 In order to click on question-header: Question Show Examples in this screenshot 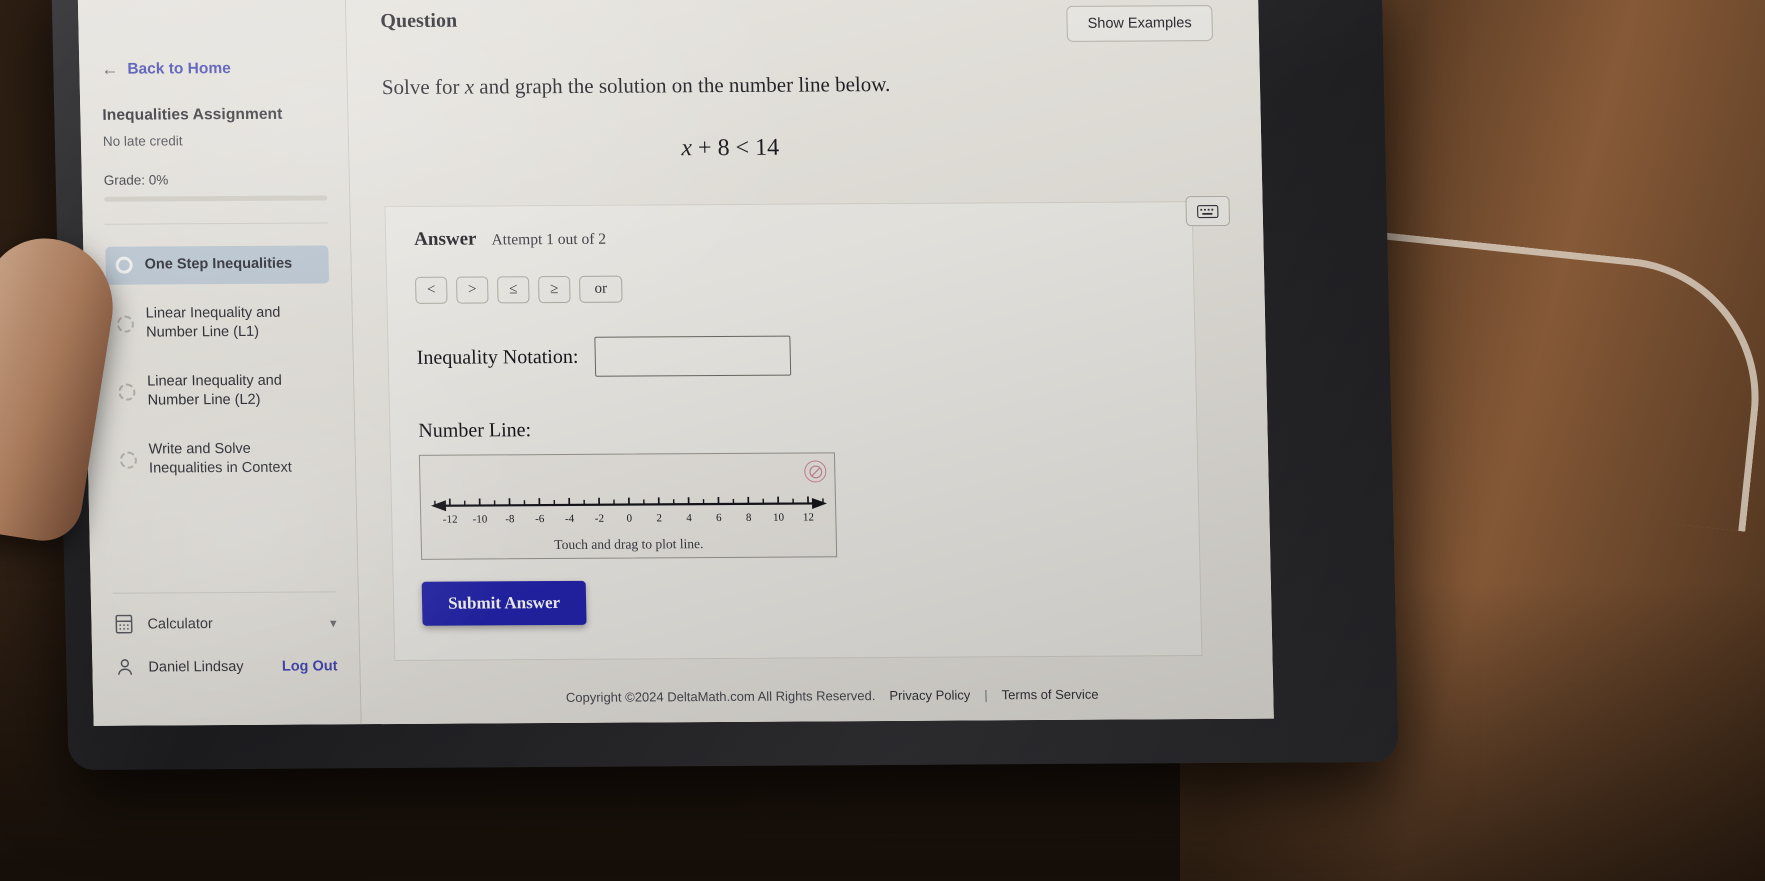, I will do `click(802, 23)`.